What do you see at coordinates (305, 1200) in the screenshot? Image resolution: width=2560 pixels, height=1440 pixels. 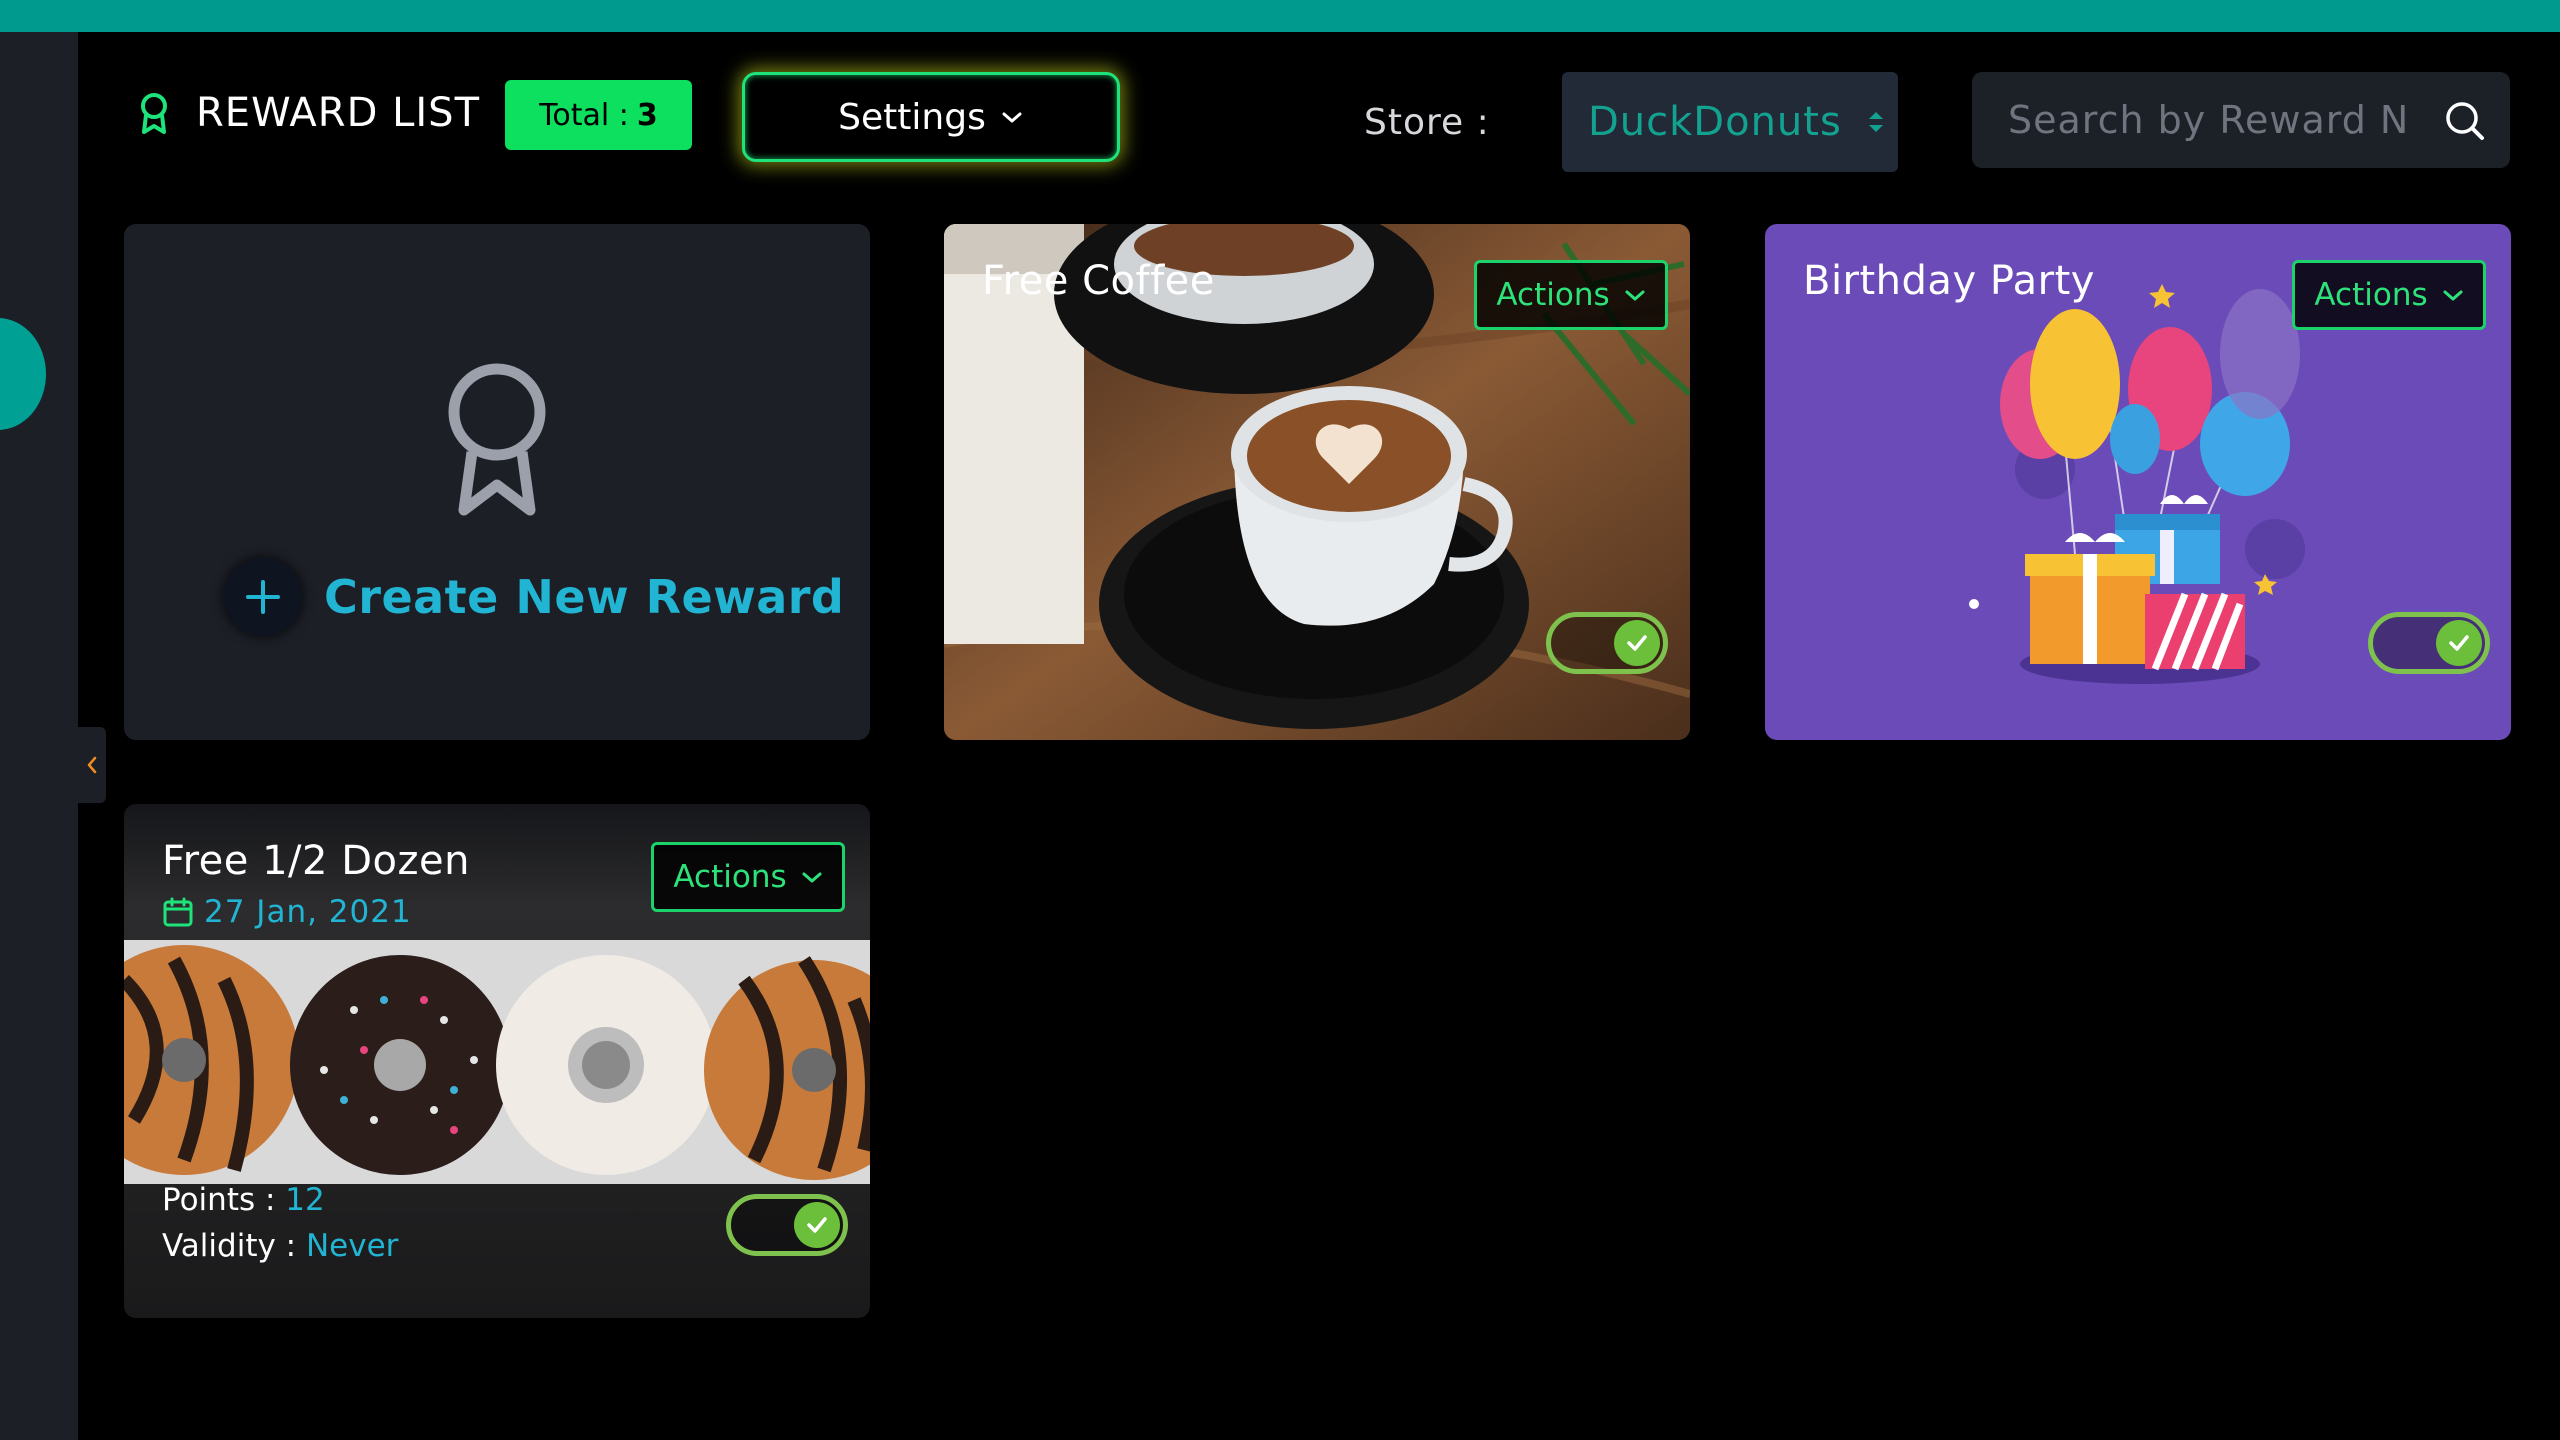 I see `points-value: 12` at bounding box center [305, 1200].